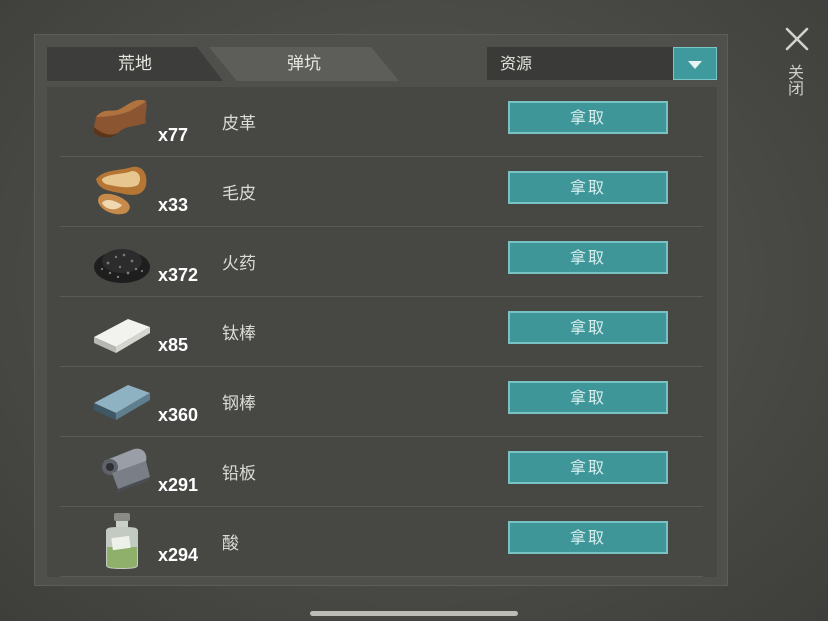 This screenshot has height=621, width=828. I want to click on tab-wasteland-label: 荒地, so click(135, 64).